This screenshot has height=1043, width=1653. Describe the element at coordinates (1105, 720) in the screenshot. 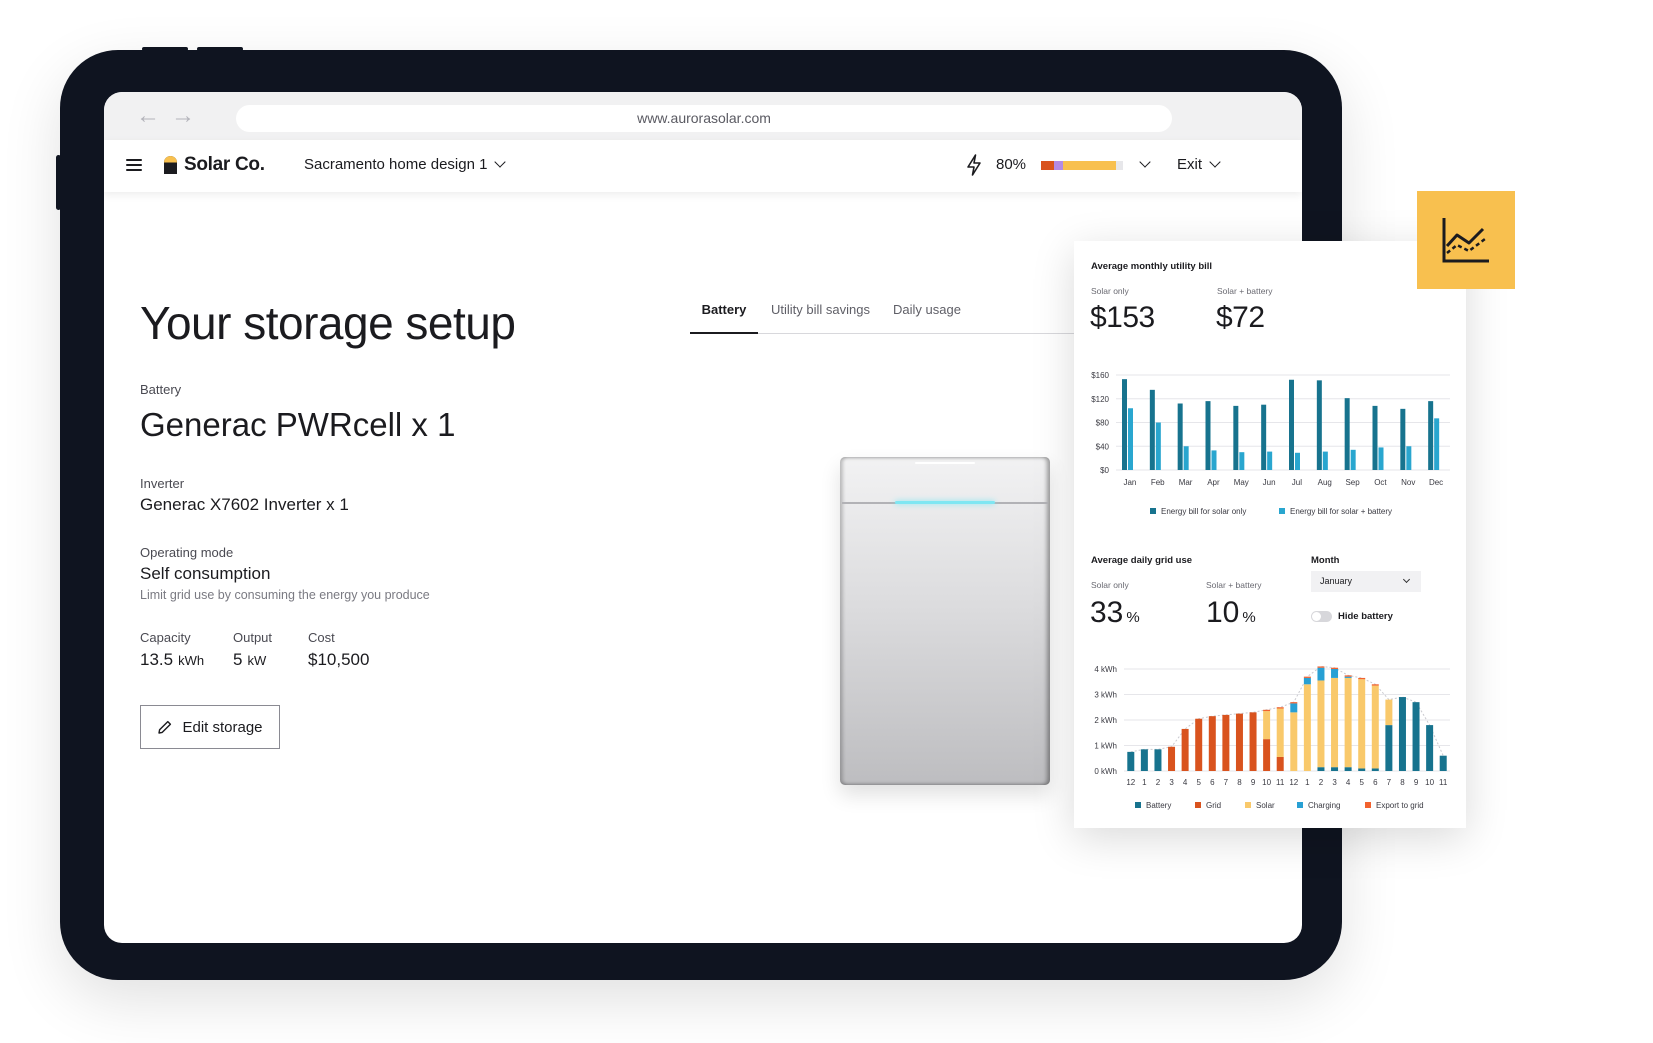

I see `y-tick-label: 2 kWh` at that location.